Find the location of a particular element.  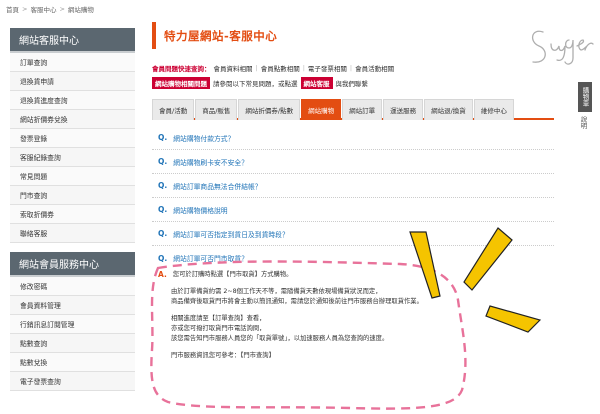

sidebar-item-store-query: 門市查詢 is located at coordinates (72, 195).